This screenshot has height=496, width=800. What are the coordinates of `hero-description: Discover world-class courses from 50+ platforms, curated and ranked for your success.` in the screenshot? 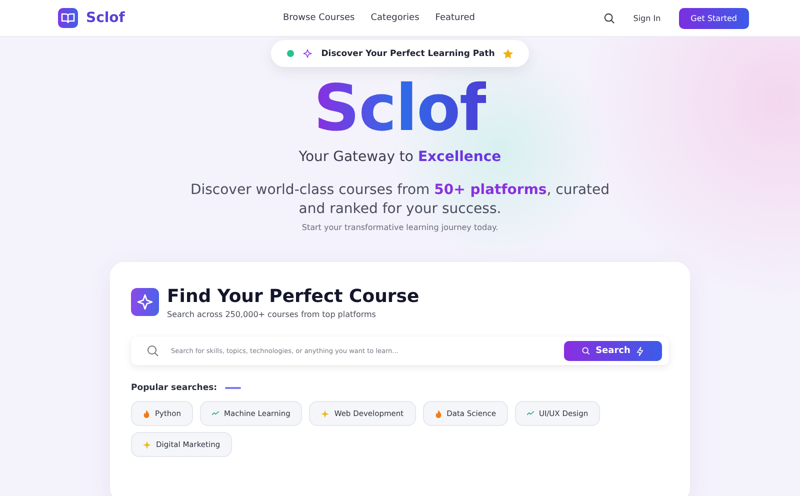 It's located at (400, 200).